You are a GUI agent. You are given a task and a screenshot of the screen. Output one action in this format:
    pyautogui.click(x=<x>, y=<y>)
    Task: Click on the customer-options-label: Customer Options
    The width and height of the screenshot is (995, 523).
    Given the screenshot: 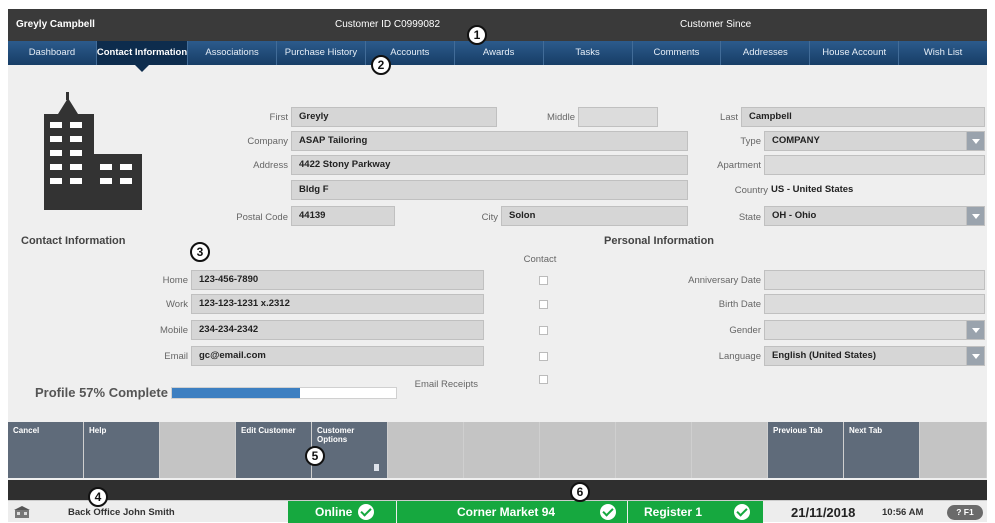 What is the action you would take?
    pyautogui.click(x=336, y=435)
    